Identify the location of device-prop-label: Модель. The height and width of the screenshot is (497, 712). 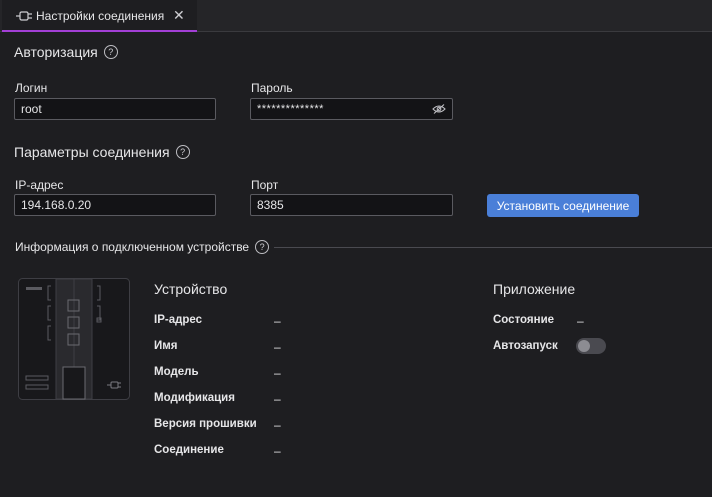
(176, 372).